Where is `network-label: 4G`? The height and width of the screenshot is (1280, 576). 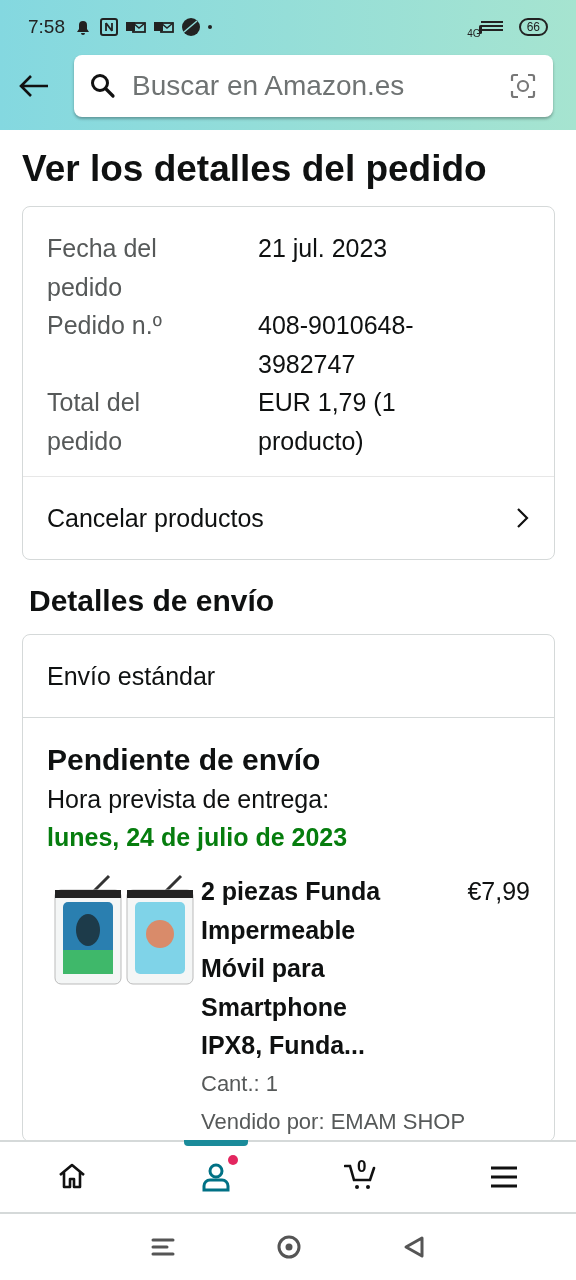 network-label: 4G is located at coordinates (474, 33).